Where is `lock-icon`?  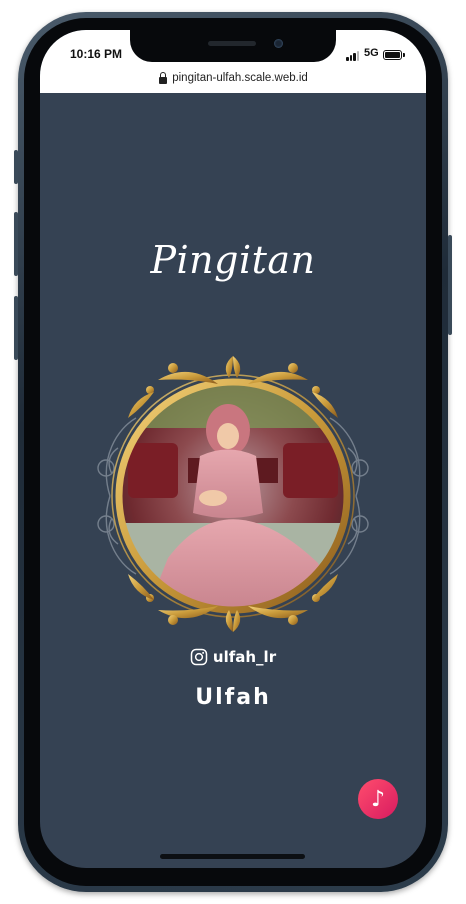
lock-icon is located at coordinates (163, 78).